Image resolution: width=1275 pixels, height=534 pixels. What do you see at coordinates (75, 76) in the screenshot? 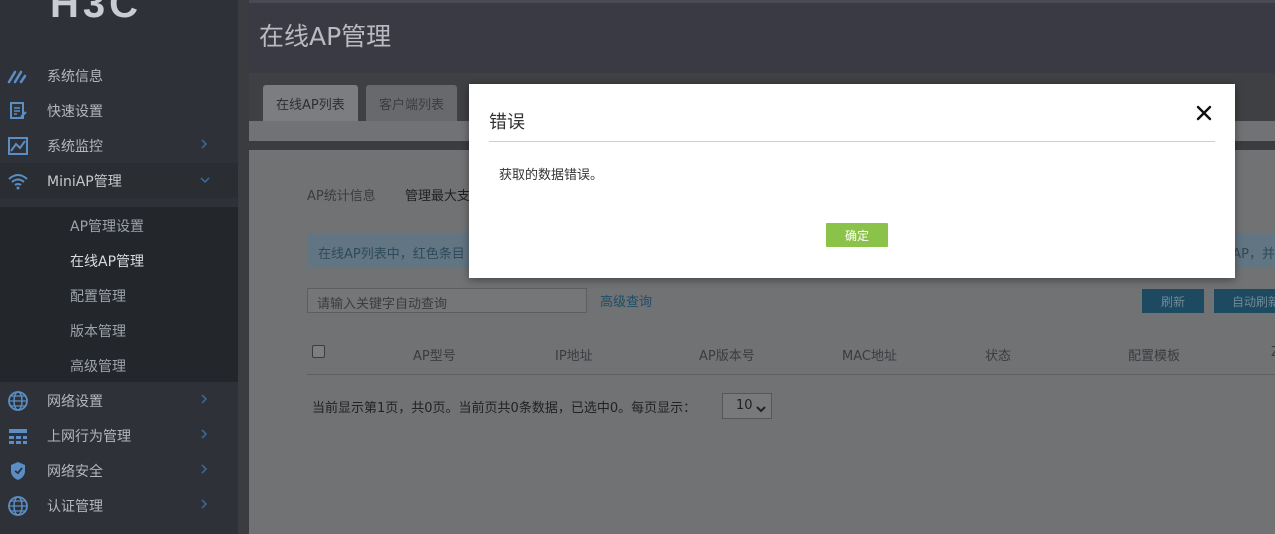
I see `sidebar-item-label: 系统信息` at bounding box center [75, 76].